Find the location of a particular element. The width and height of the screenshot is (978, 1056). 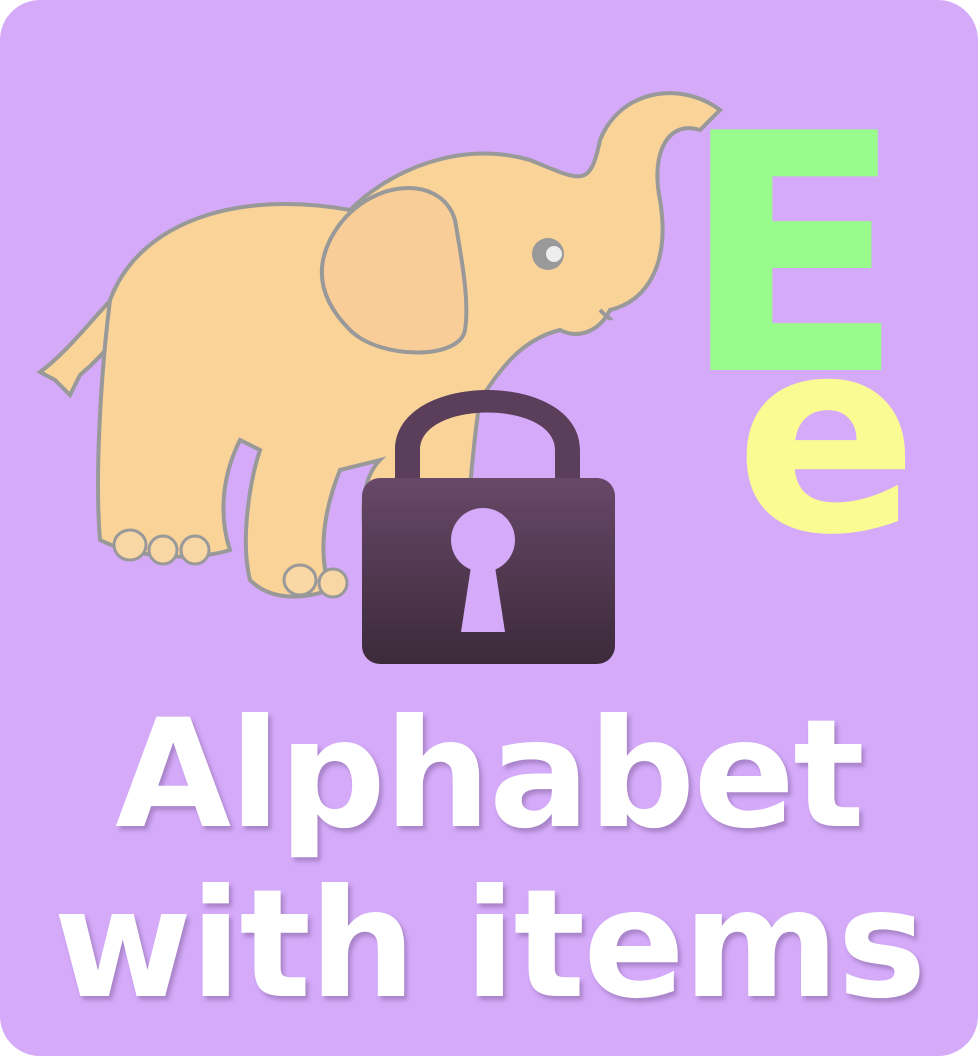

svg-text: e is located at coordinates (826, 436).